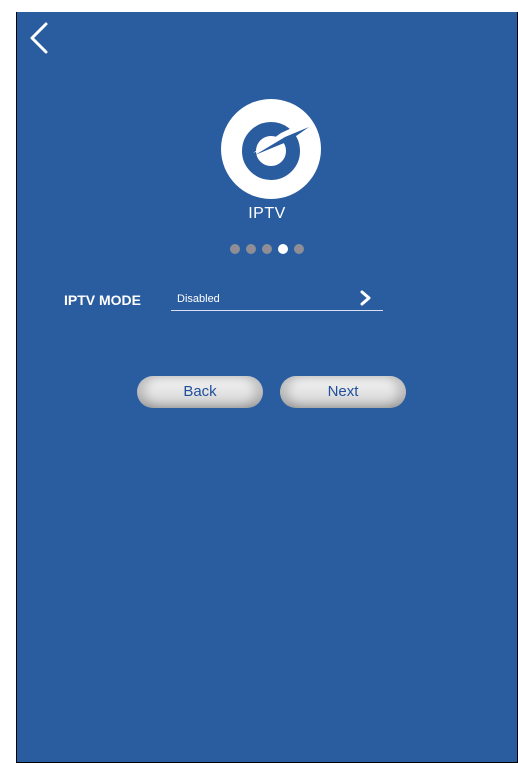 The width and height of the screenshot is (518, 763). What do you see at coordinates (283, 249) in the screenshot?
I see `step-dot-4-active` at bounding box center [283, 249].